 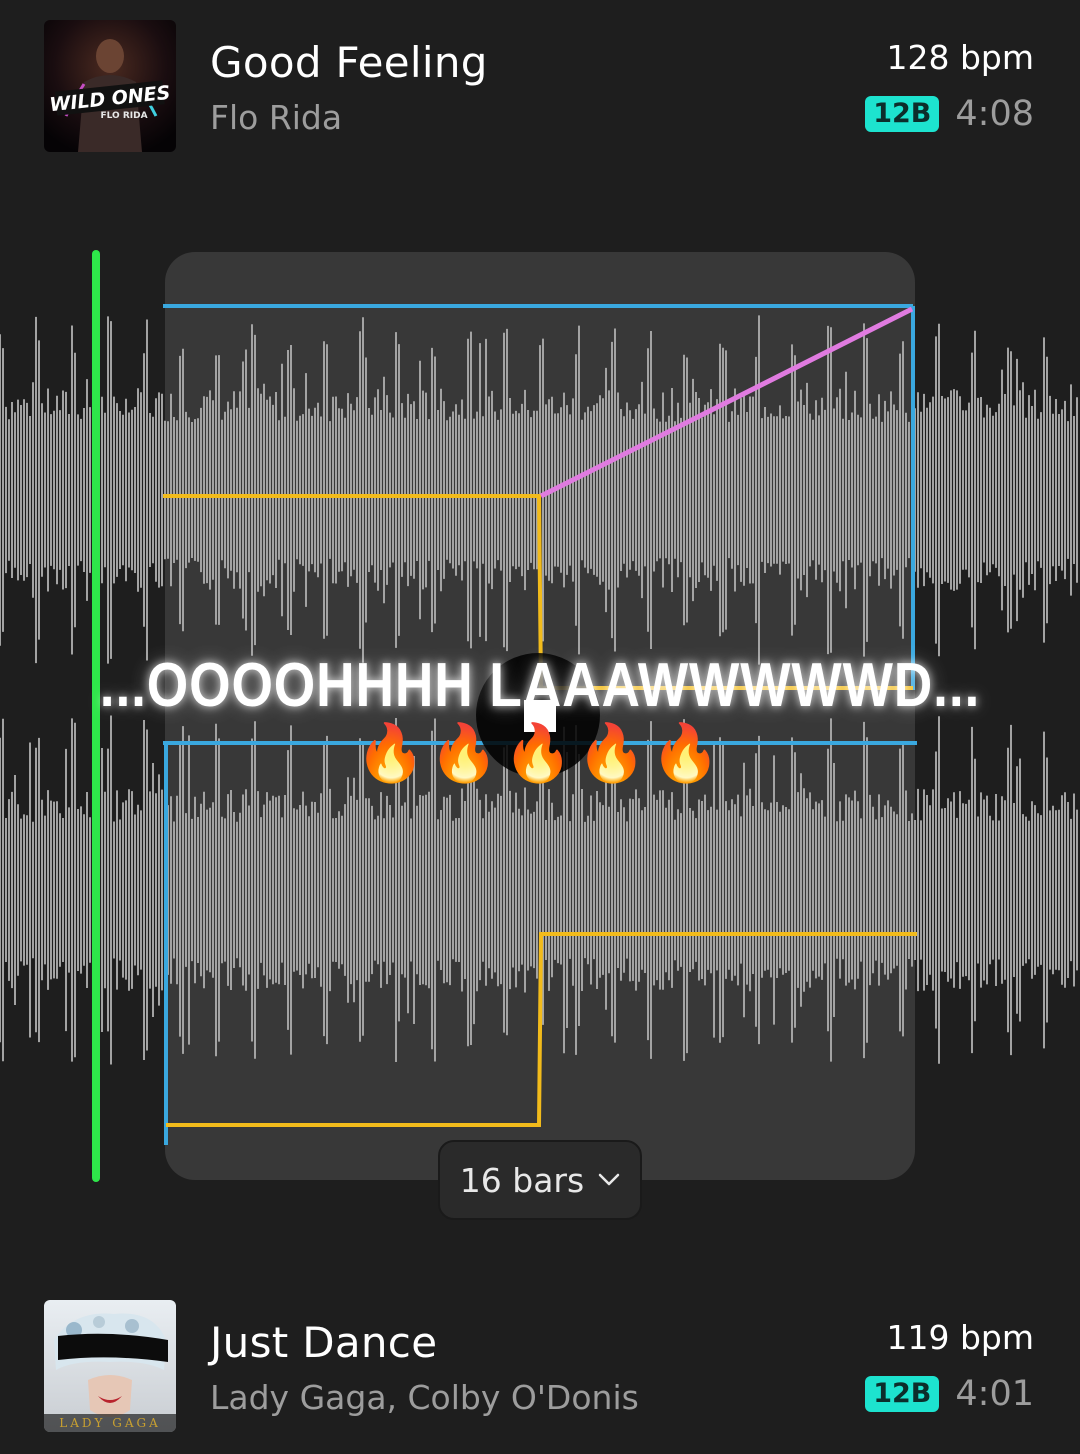 I want to click on deck-b-title: Just Dance, so click(x=324, y=1342).